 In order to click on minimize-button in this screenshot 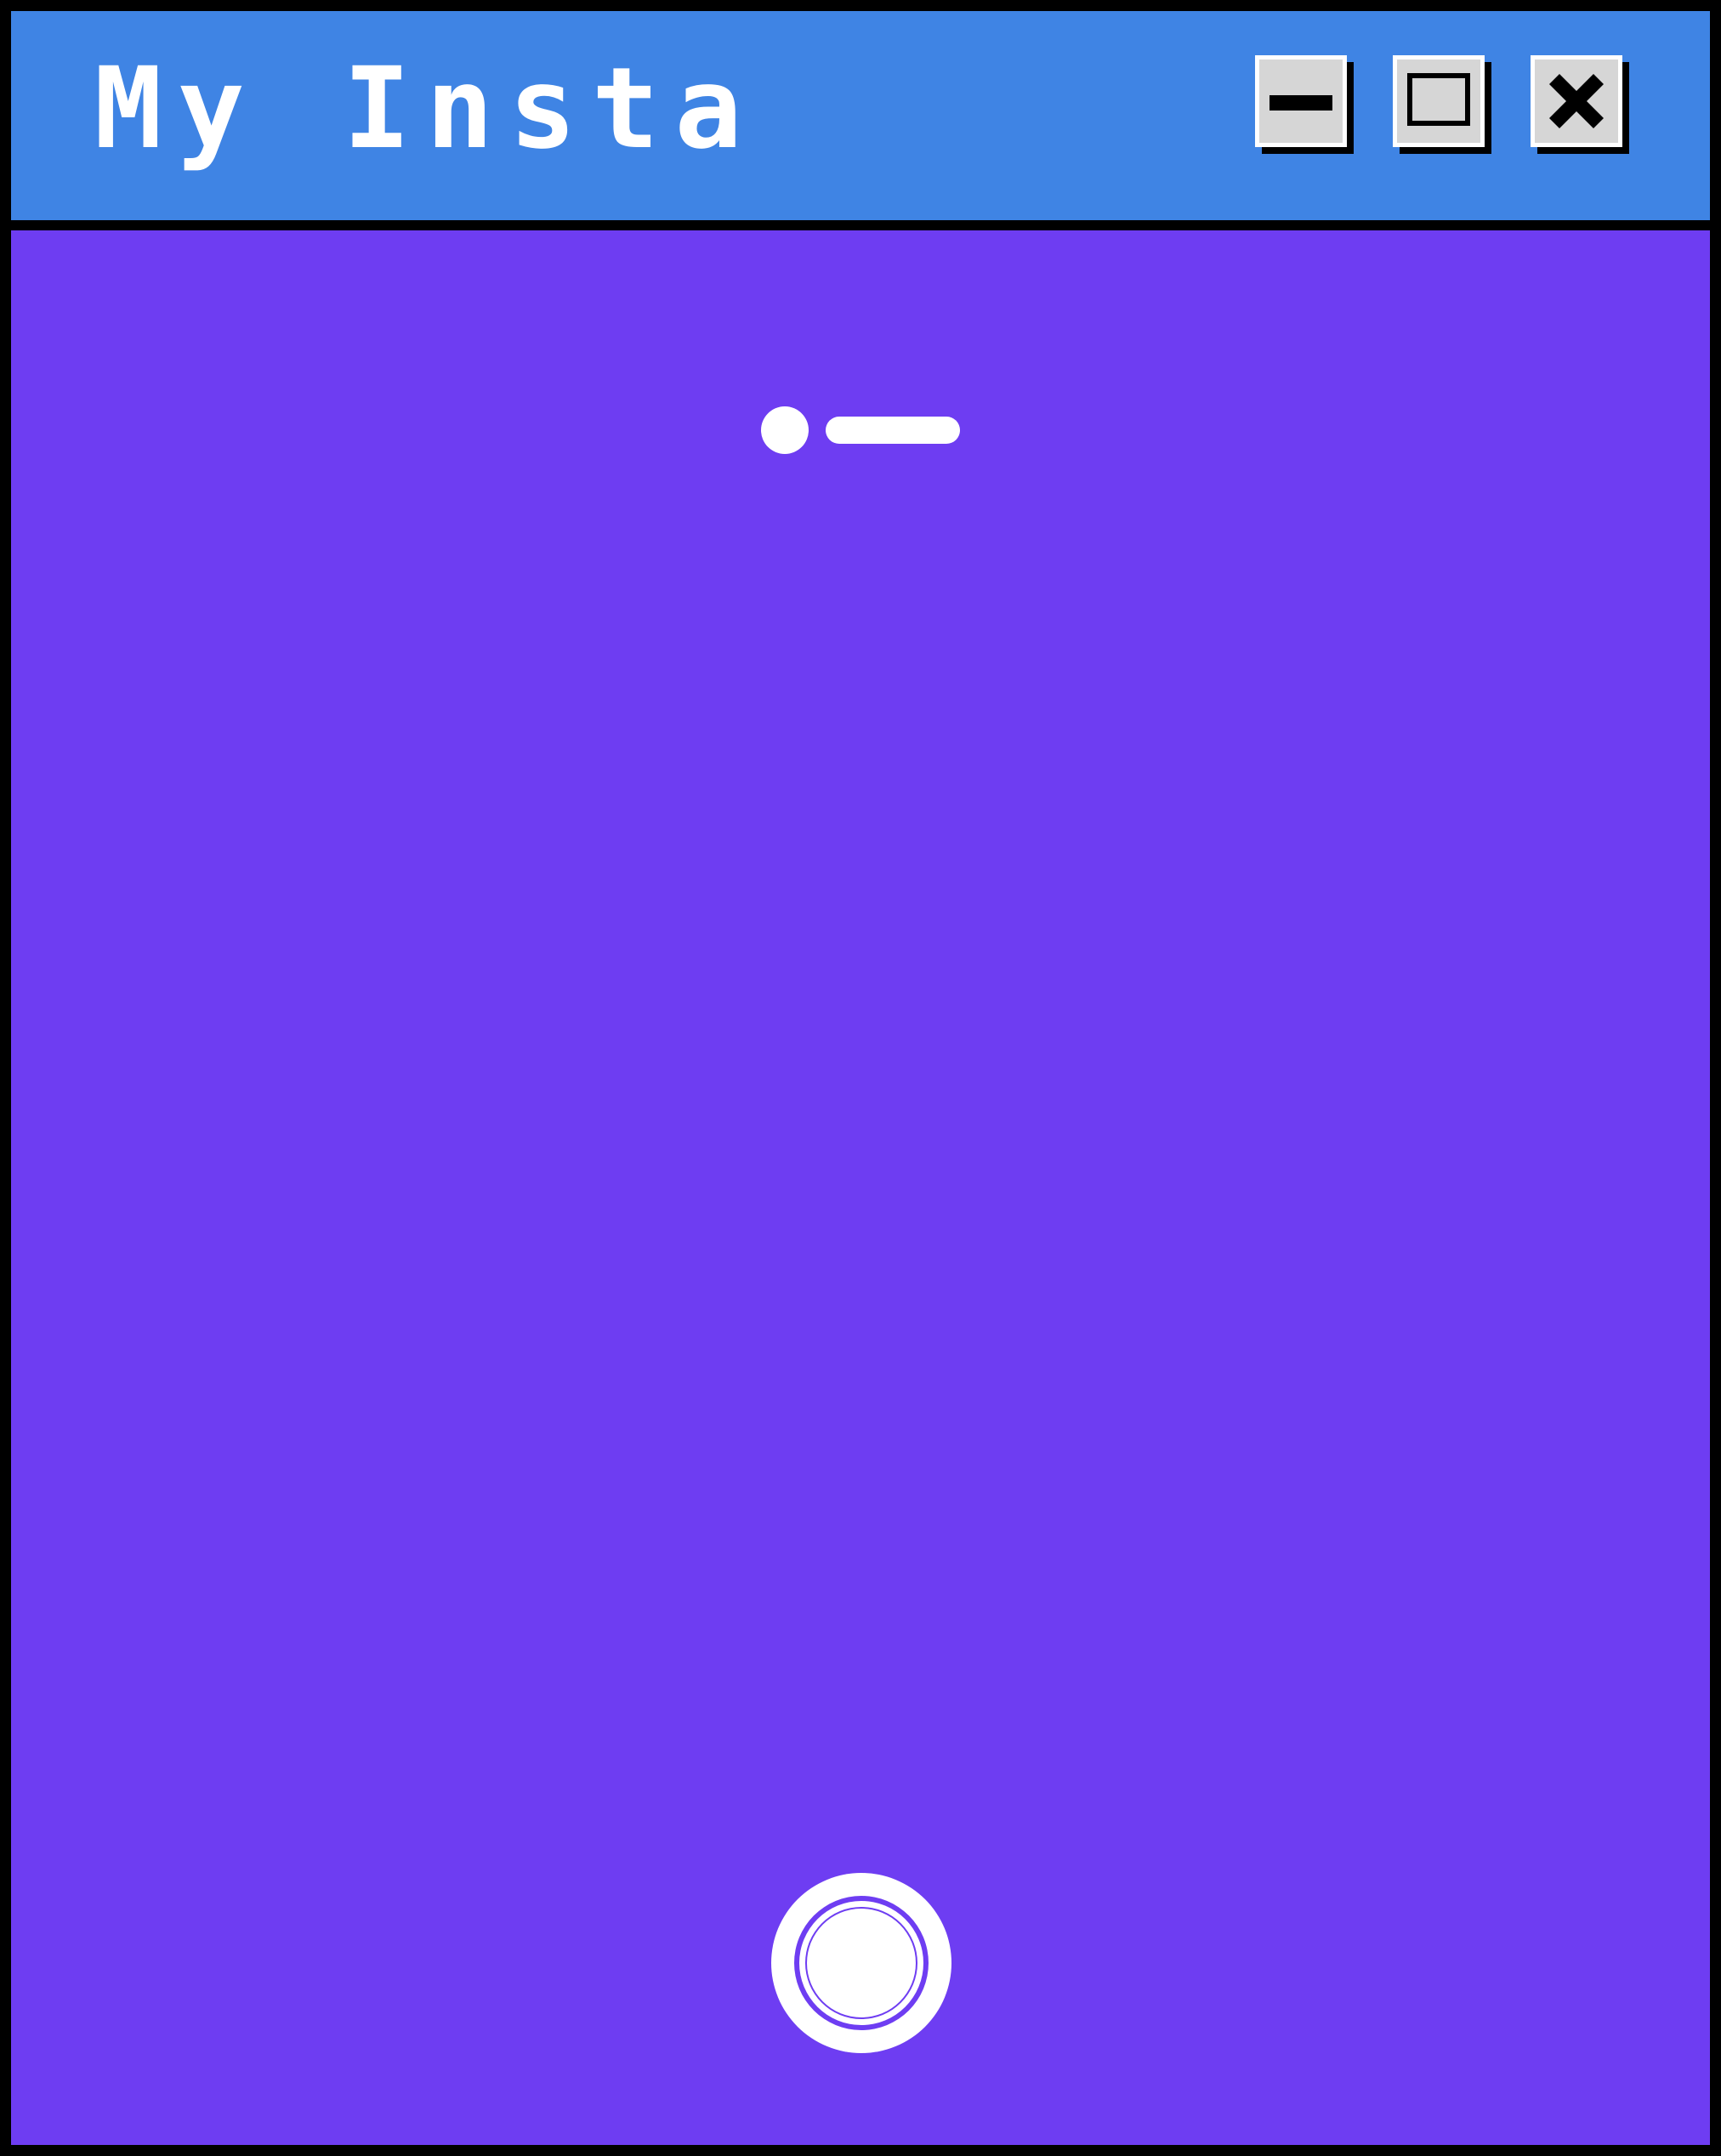, I will do `click(1304, 105)`.